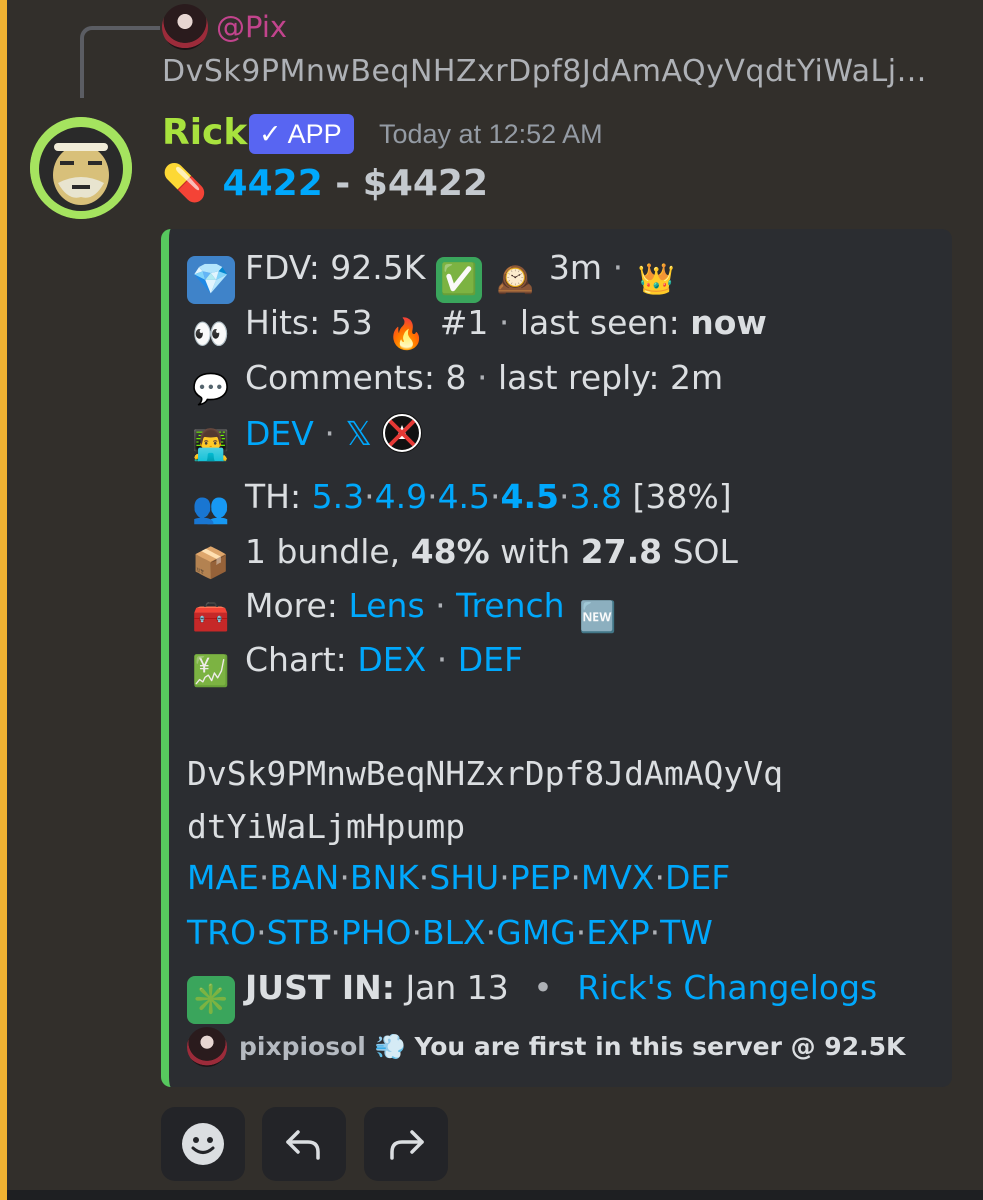 This screenshot has width=983, height=1200. What do you see at coordinates (660, 1046) in the screenshot?
I see `footer-text: You are first in this server @ 92.5K` at bounding box center [660, 1046].